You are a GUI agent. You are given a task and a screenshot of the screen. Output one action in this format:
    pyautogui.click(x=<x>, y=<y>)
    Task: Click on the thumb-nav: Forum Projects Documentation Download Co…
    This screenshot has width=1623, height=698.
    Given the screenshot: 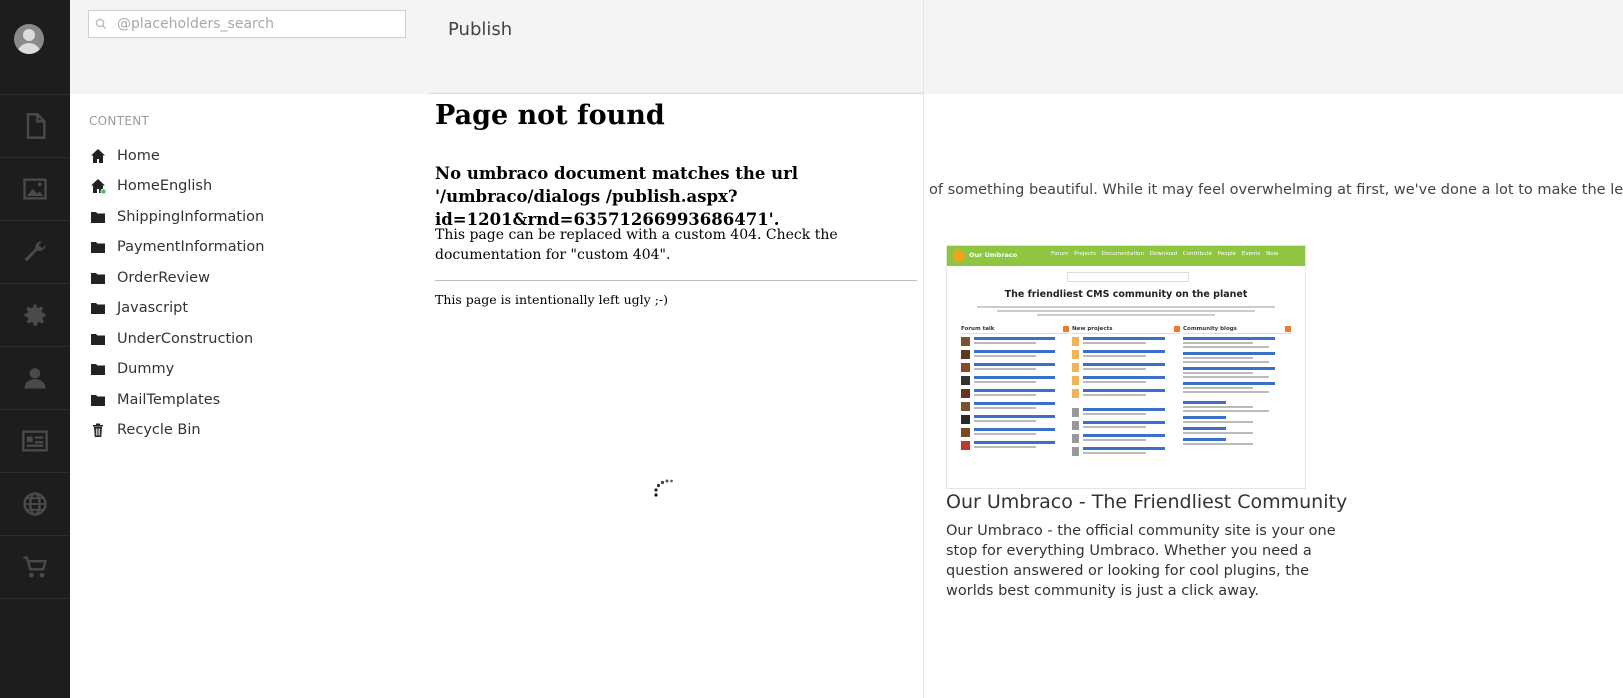 What is the action you would take?
    pyautogui.click(x=1165, y=254)
    